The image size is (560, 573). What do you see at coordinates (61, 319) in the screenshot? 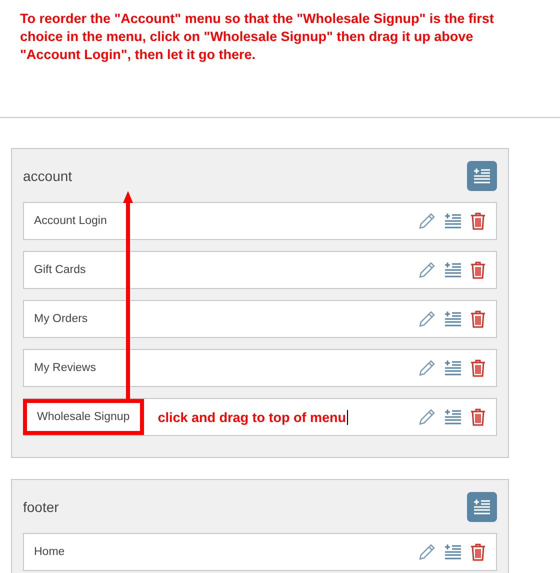
I see `item-label: My Orders` at bounding box center [61, 319].